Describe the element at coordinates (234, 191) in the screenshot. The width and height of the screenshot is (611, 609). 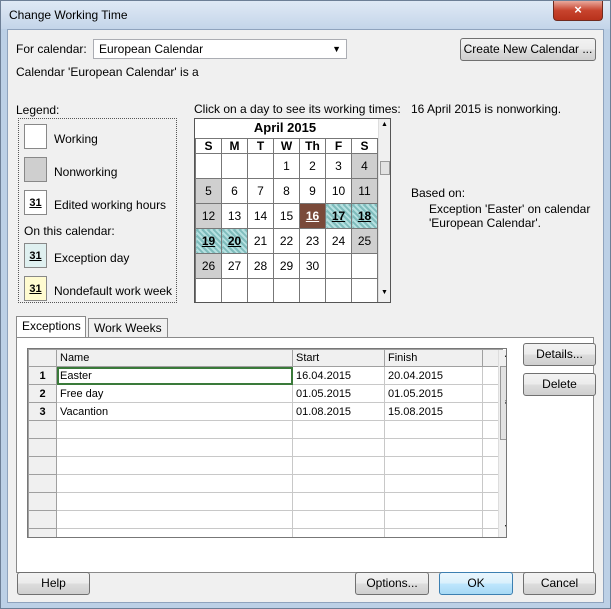
I see `calendar-day: 6` at that location.